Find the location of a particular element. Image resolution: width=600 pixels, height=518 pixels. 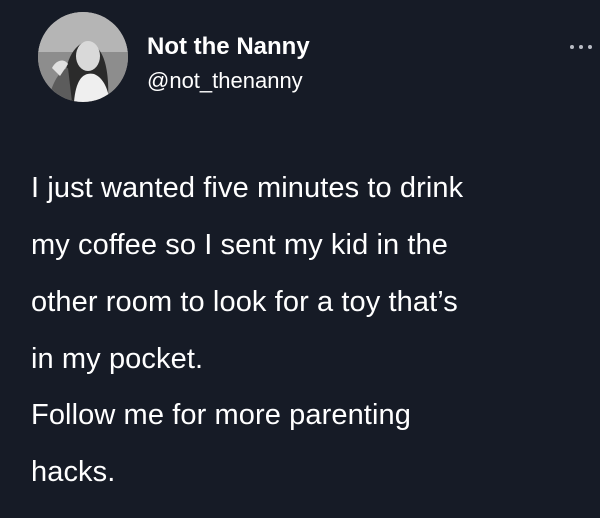

tweet-line: Follow me for more parenting is located at coordinates (221, 415).